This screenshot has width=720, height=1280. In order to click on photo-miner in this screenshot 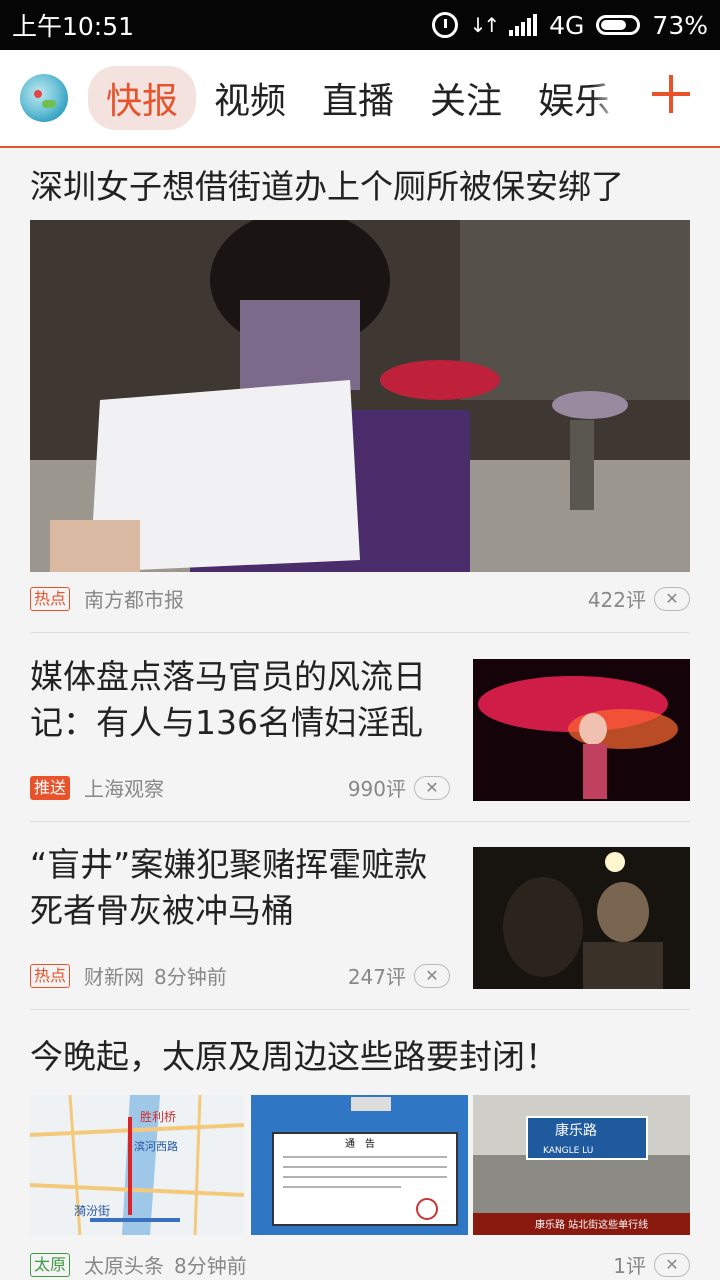, I will do `click(581, 918)`.